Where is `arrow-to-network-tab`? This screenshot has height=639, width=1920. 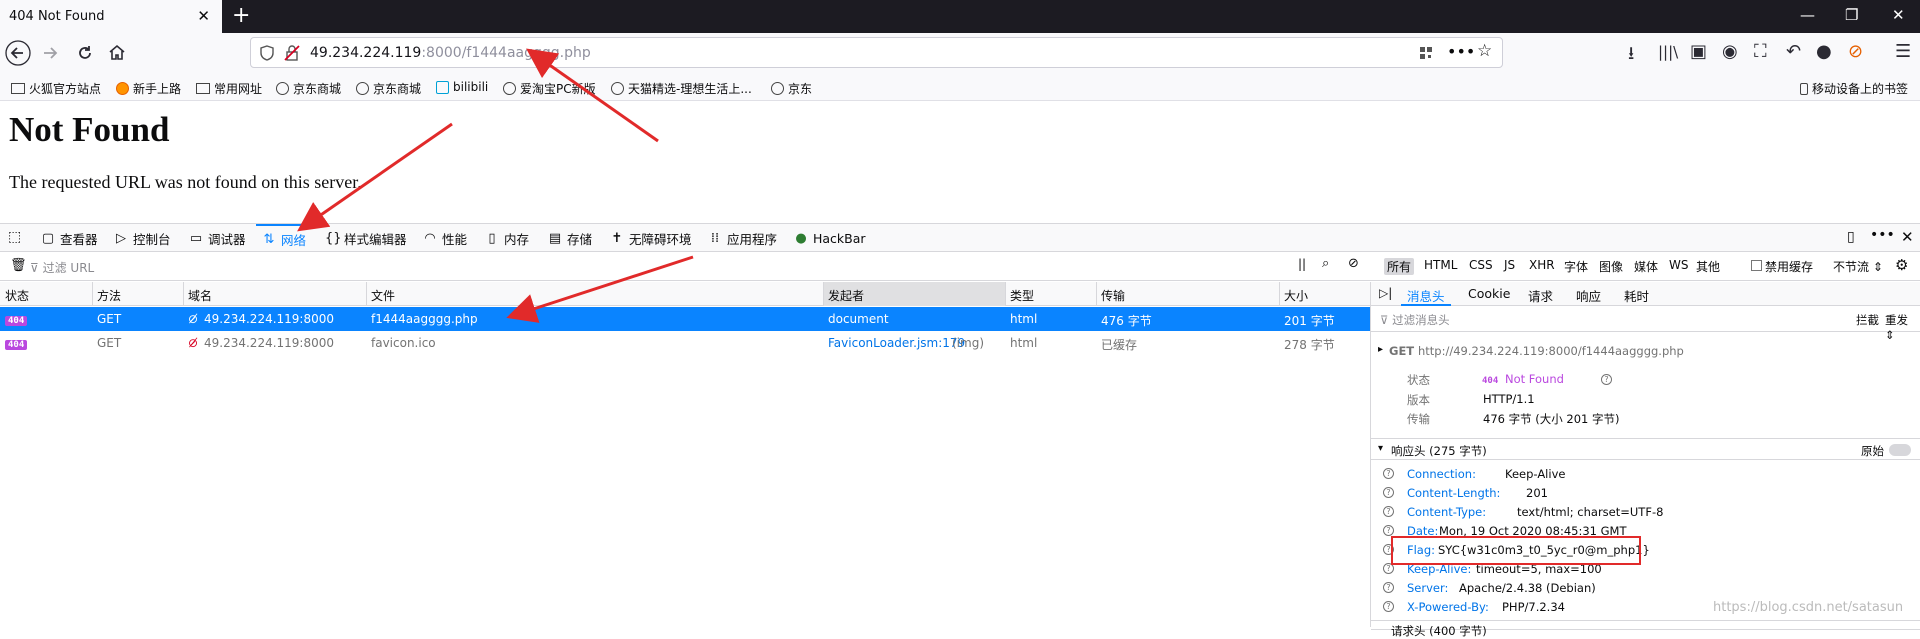
arrow-to-network-tab is located at coordinates (375, 177).